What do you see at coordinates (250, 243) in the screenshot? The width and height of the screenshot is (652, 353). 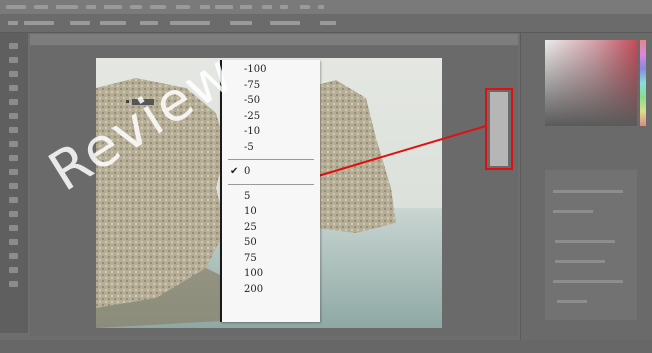 I see `menu-item: 50` at bounding box center [250, 243].